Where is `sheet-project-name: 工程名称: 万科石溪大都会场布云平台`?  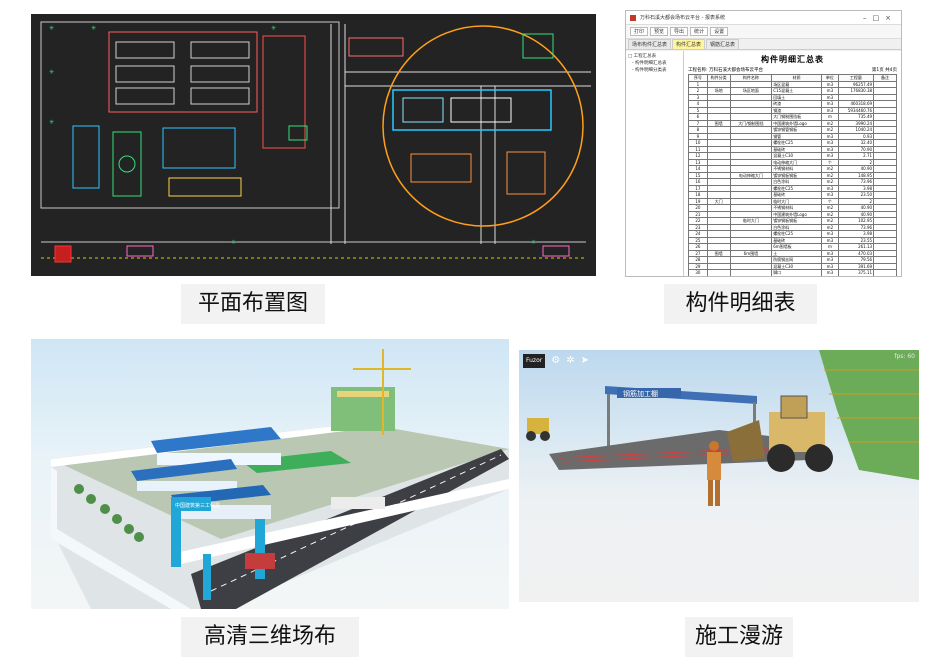 sheet-project-name: 工程名称: 万科石溪大都会场布云平台 is located at coordinates (725, 70).